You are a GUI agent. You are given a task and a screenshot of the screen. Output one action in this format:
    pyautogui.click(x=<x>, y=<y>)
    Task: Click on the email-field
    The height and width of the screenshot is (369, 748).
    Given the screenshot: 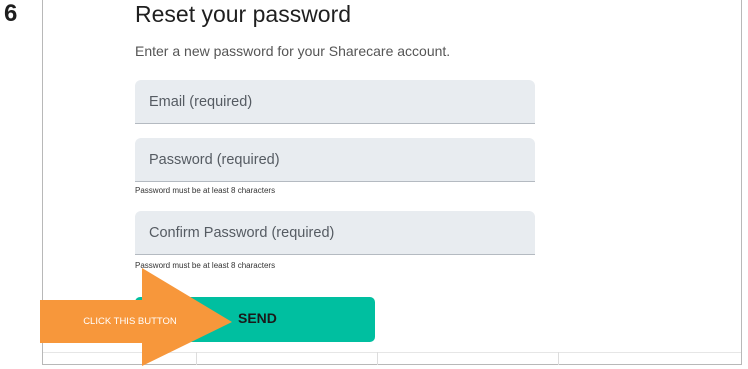 What is the action you would take?
    pyautogui.click(x=335, y=102)
    